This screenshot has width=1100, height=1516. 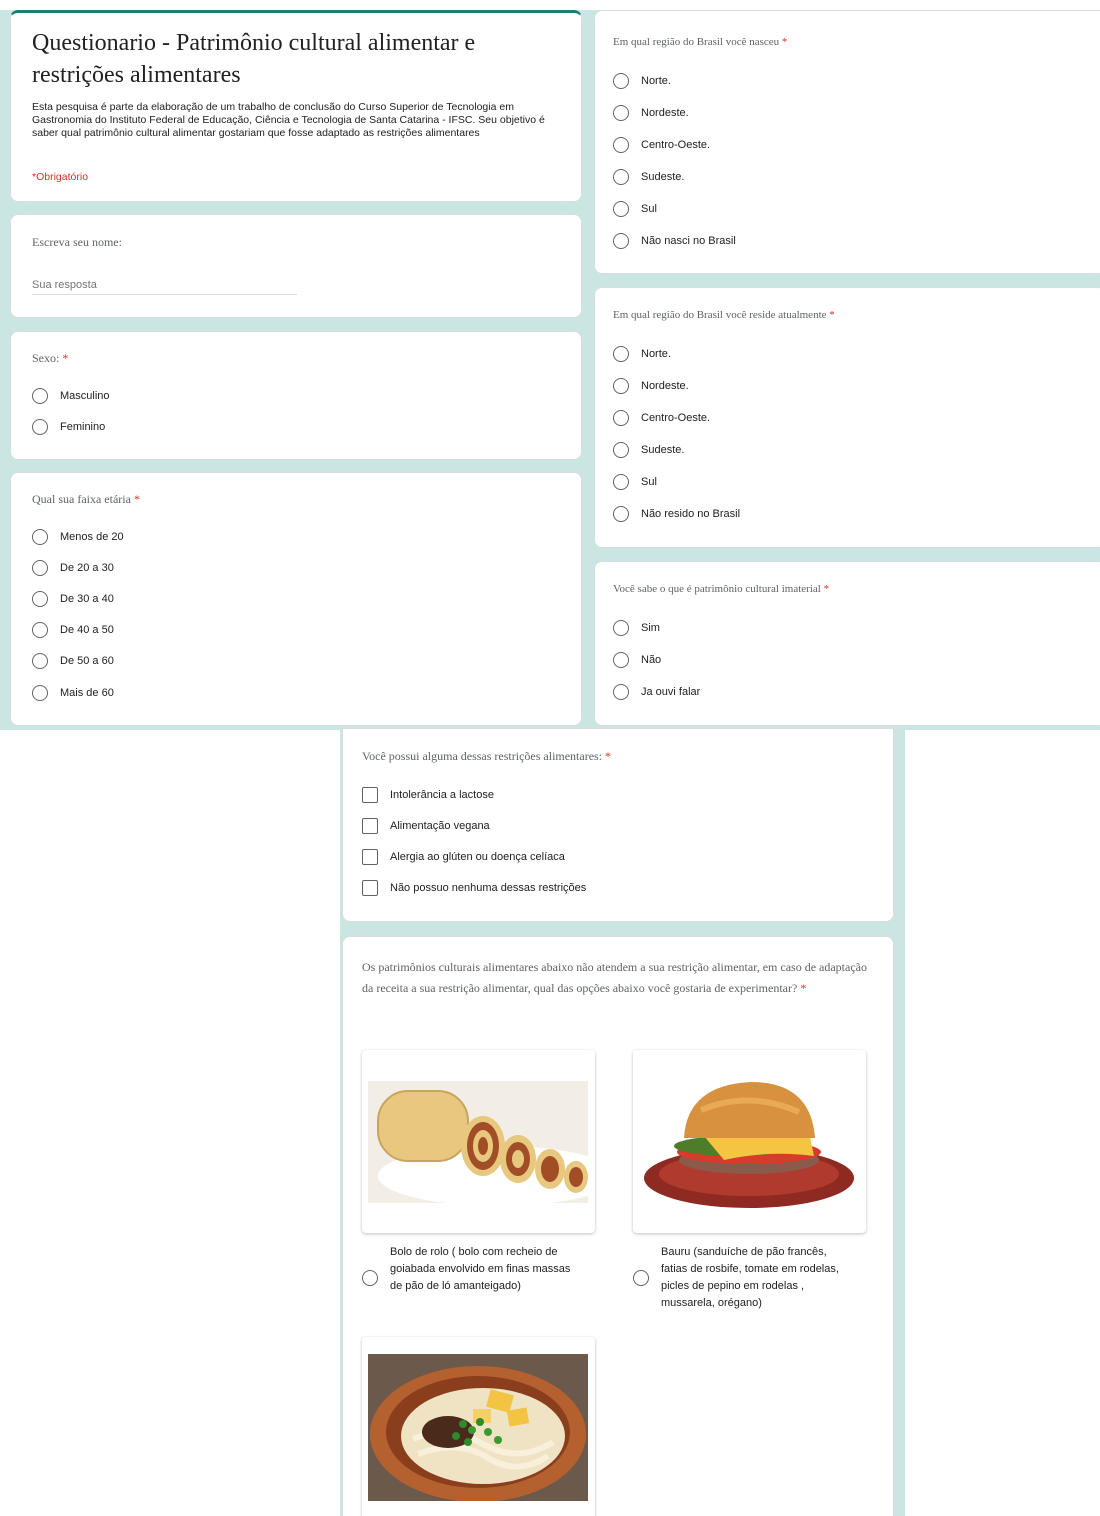 I want to click on option-intolerancia-lactose: Intolerância a lactose, so click(x=428, y=795).